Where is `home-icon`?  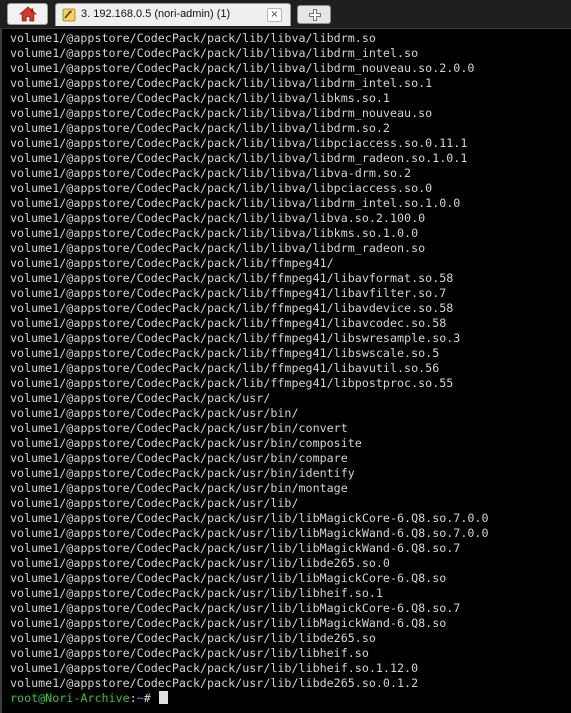 home-icon is located at coordinates (28, 14).